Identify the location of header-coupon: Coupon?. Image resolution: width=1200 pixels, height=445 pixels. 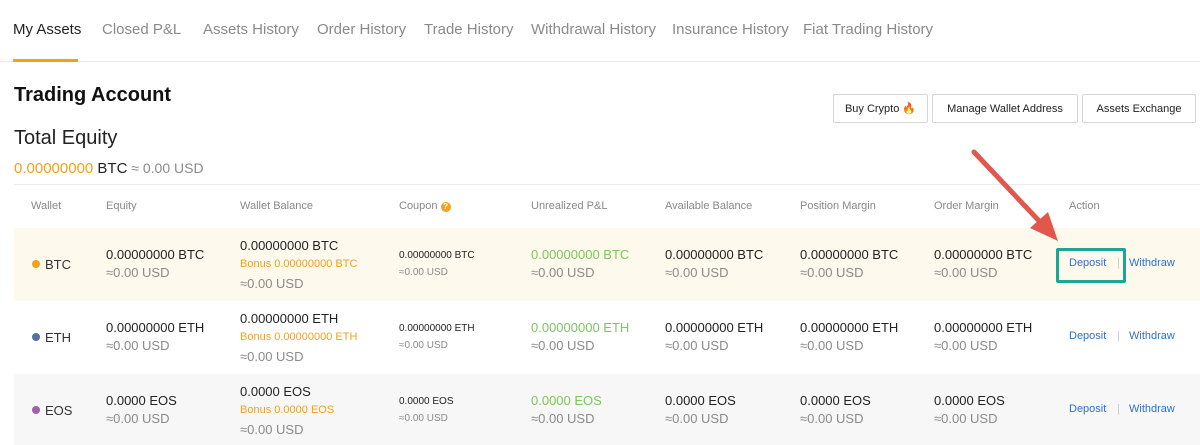
(425, 206).